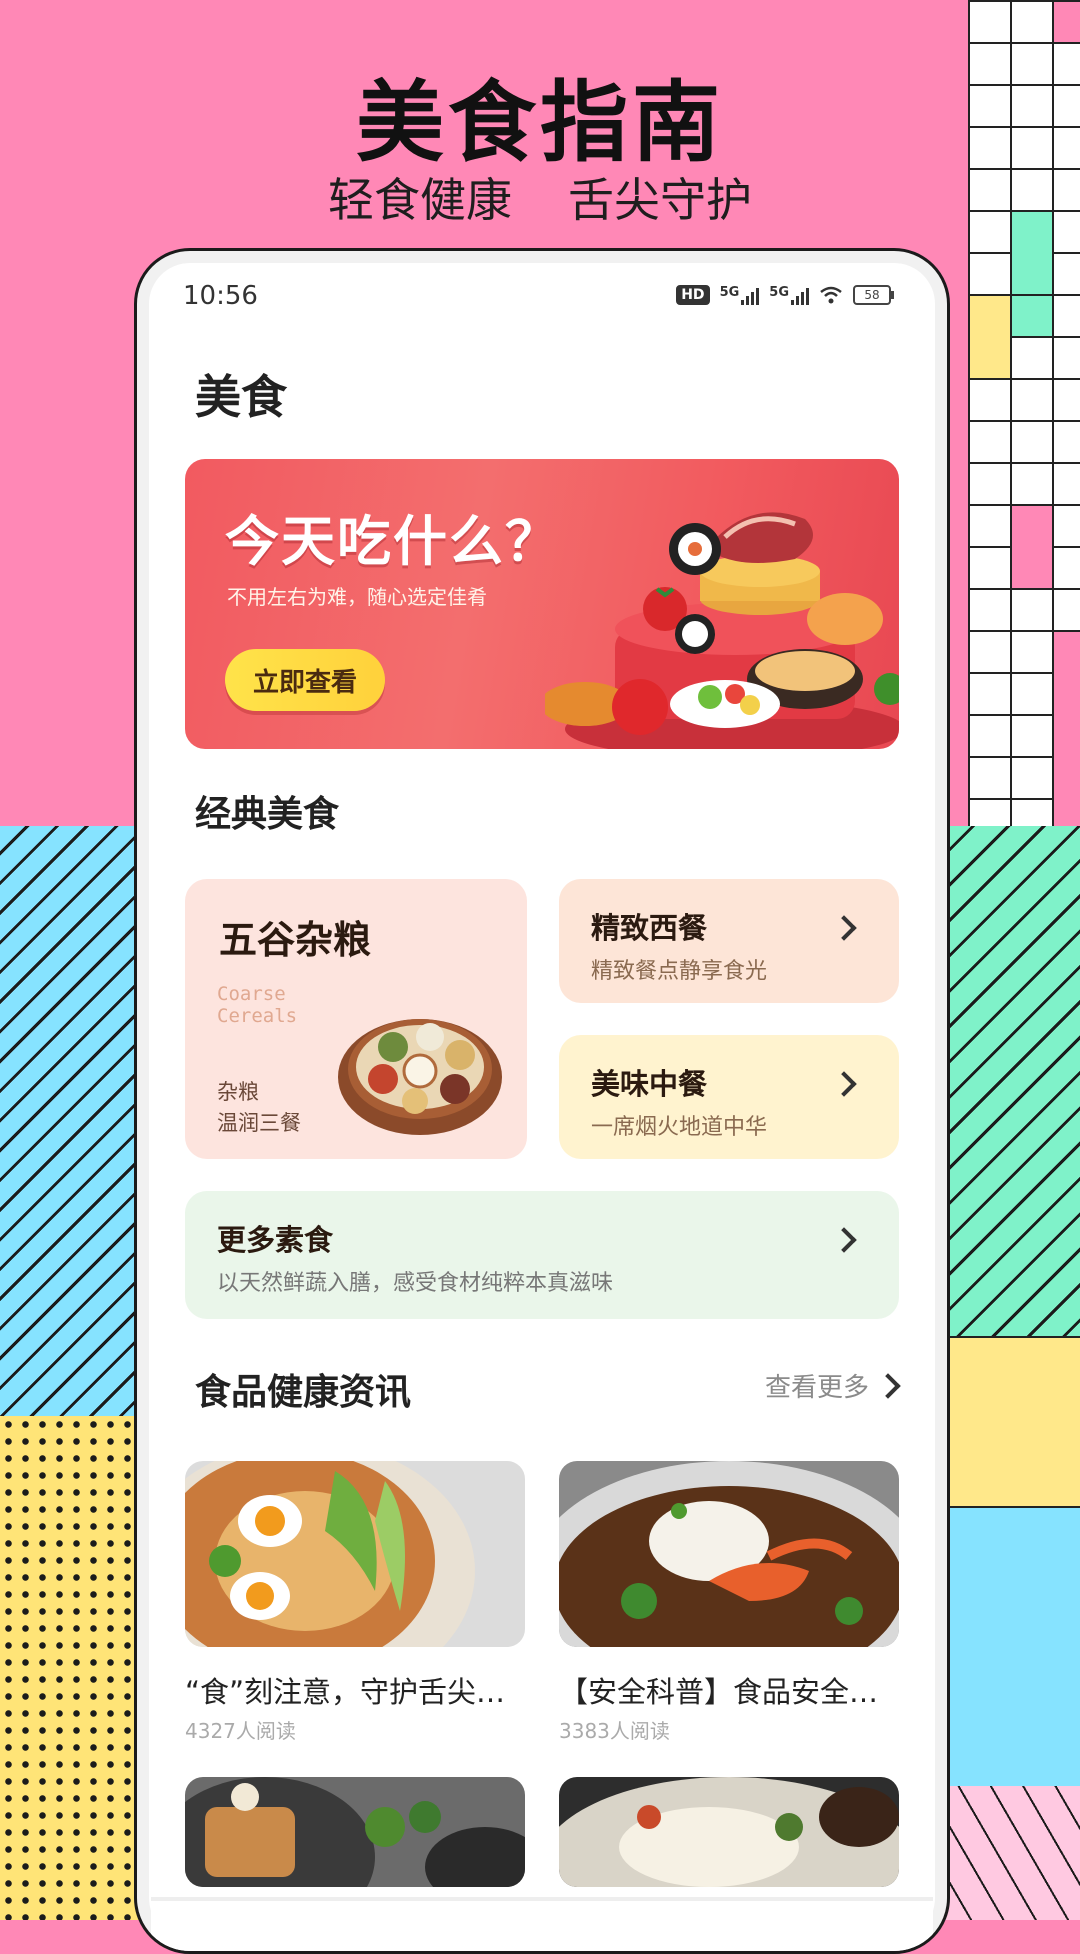  Describe the element at coordinates (305, 680) in the screenshot. I see `view-now-button: 立即查看` at that location.